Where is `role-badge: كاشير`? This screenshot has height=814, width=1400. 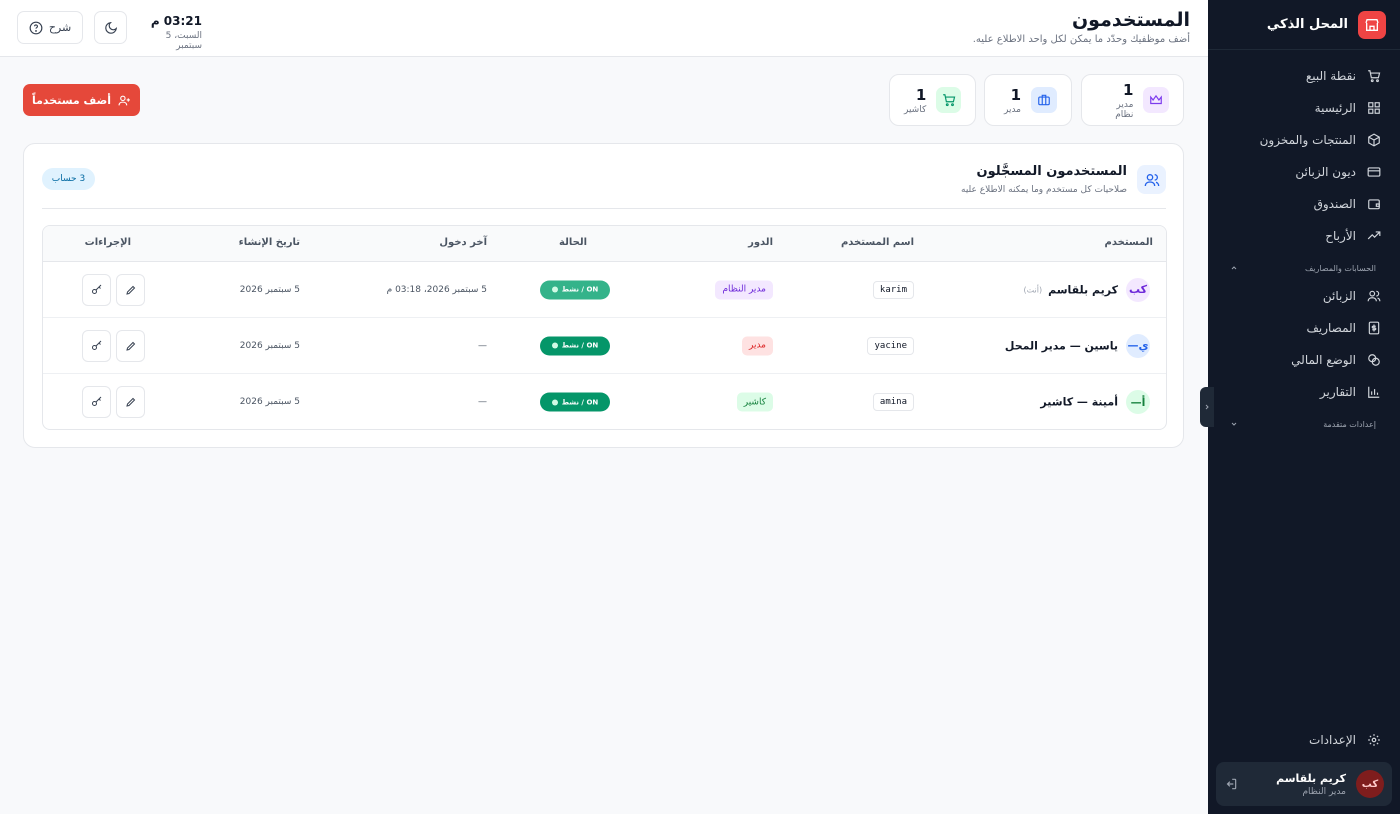 role-badge: كاشير is located at coordinates (754, 402).